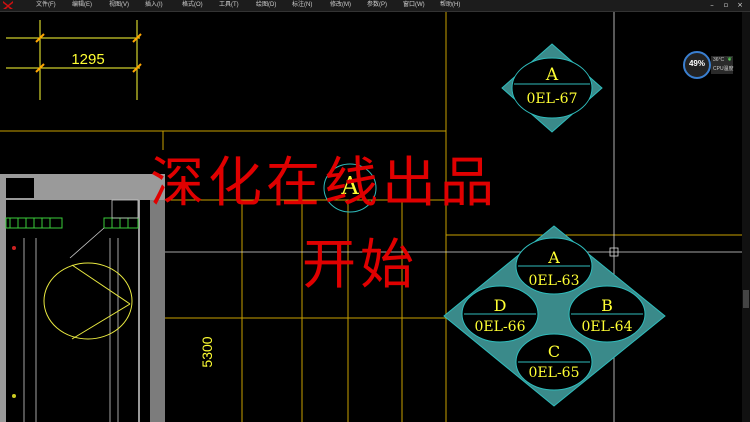 The height and width of the screenshot is (422, 750). I want to click on menu-modify: 修改(M), so click(340, 5).